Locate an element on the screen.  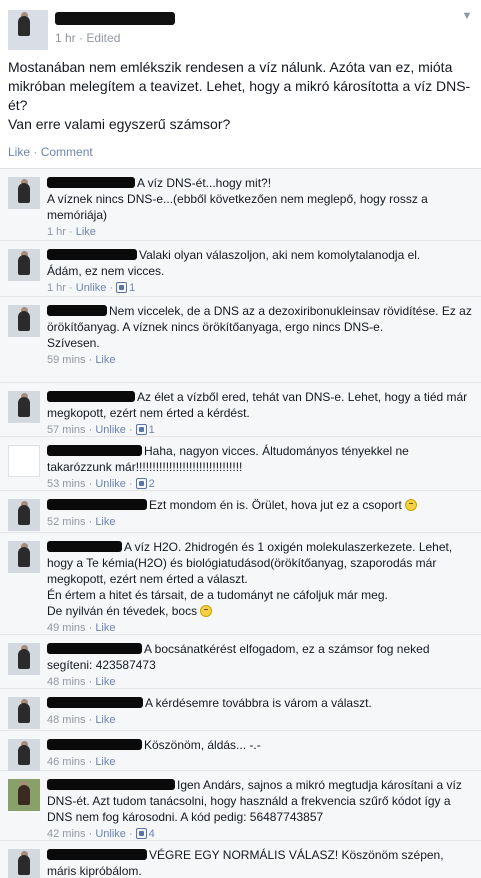
comment-time: 57 mins is located at coordinates (66, 430).